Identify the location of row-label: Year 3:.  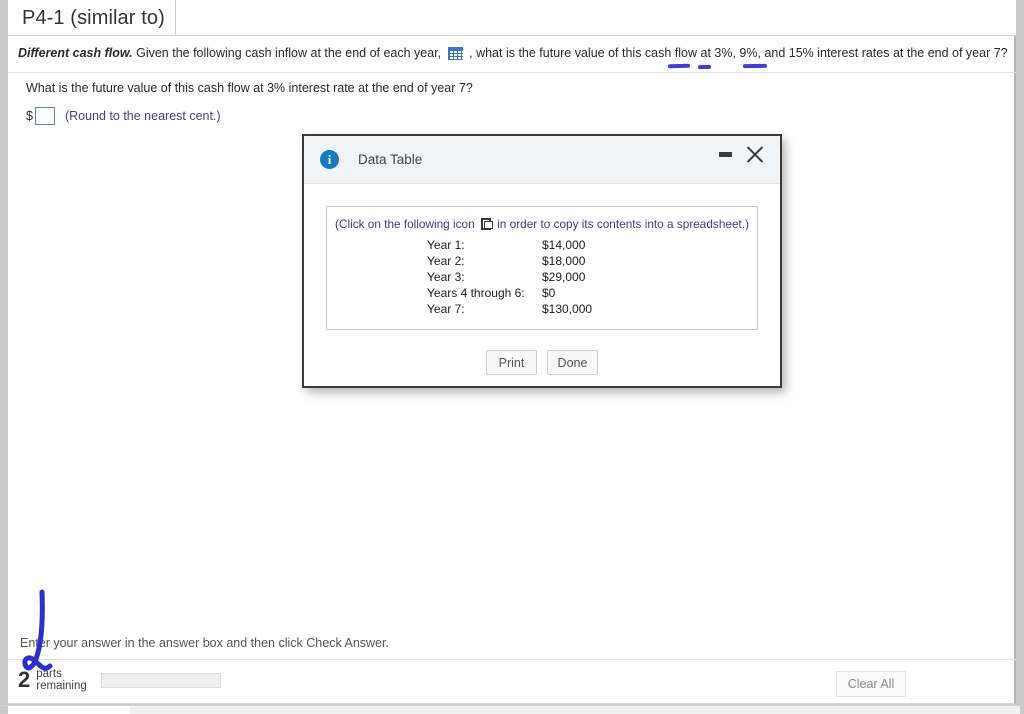
(446, 277).